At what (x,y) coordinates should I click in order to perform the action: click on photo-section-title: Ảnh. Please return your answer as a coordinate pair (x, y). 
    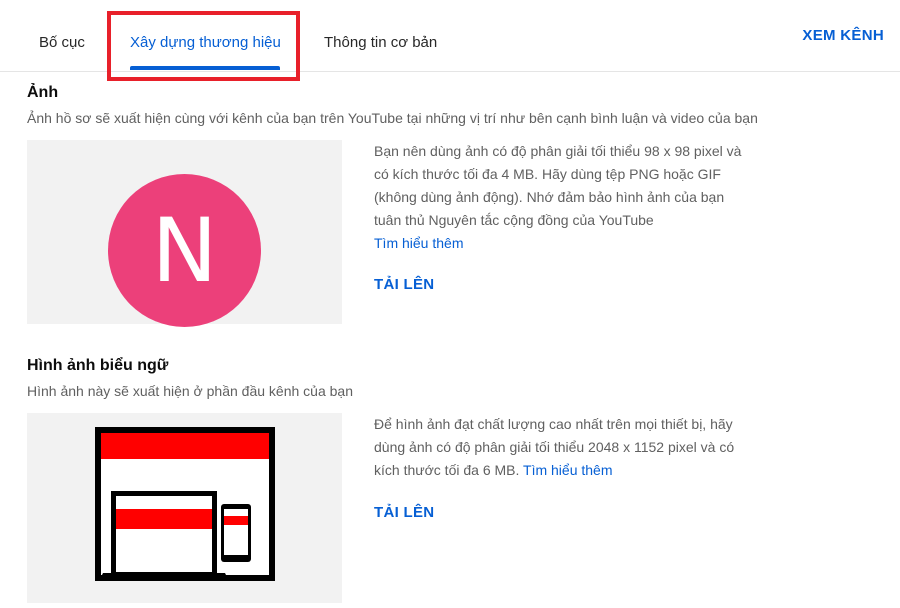
    Looking at the image, I should click on (43, 92).